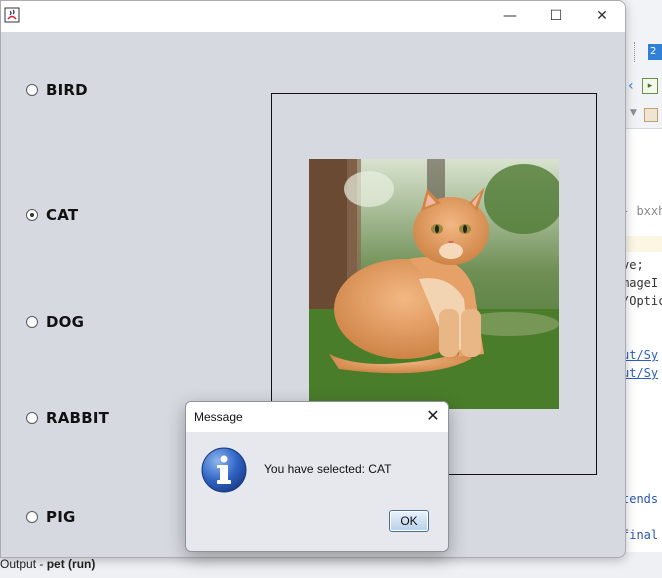 The image size is (662, 578). Describe the element at coordinates (655, 52) in the screenshot. I see `ide-tab: 2` at that location.